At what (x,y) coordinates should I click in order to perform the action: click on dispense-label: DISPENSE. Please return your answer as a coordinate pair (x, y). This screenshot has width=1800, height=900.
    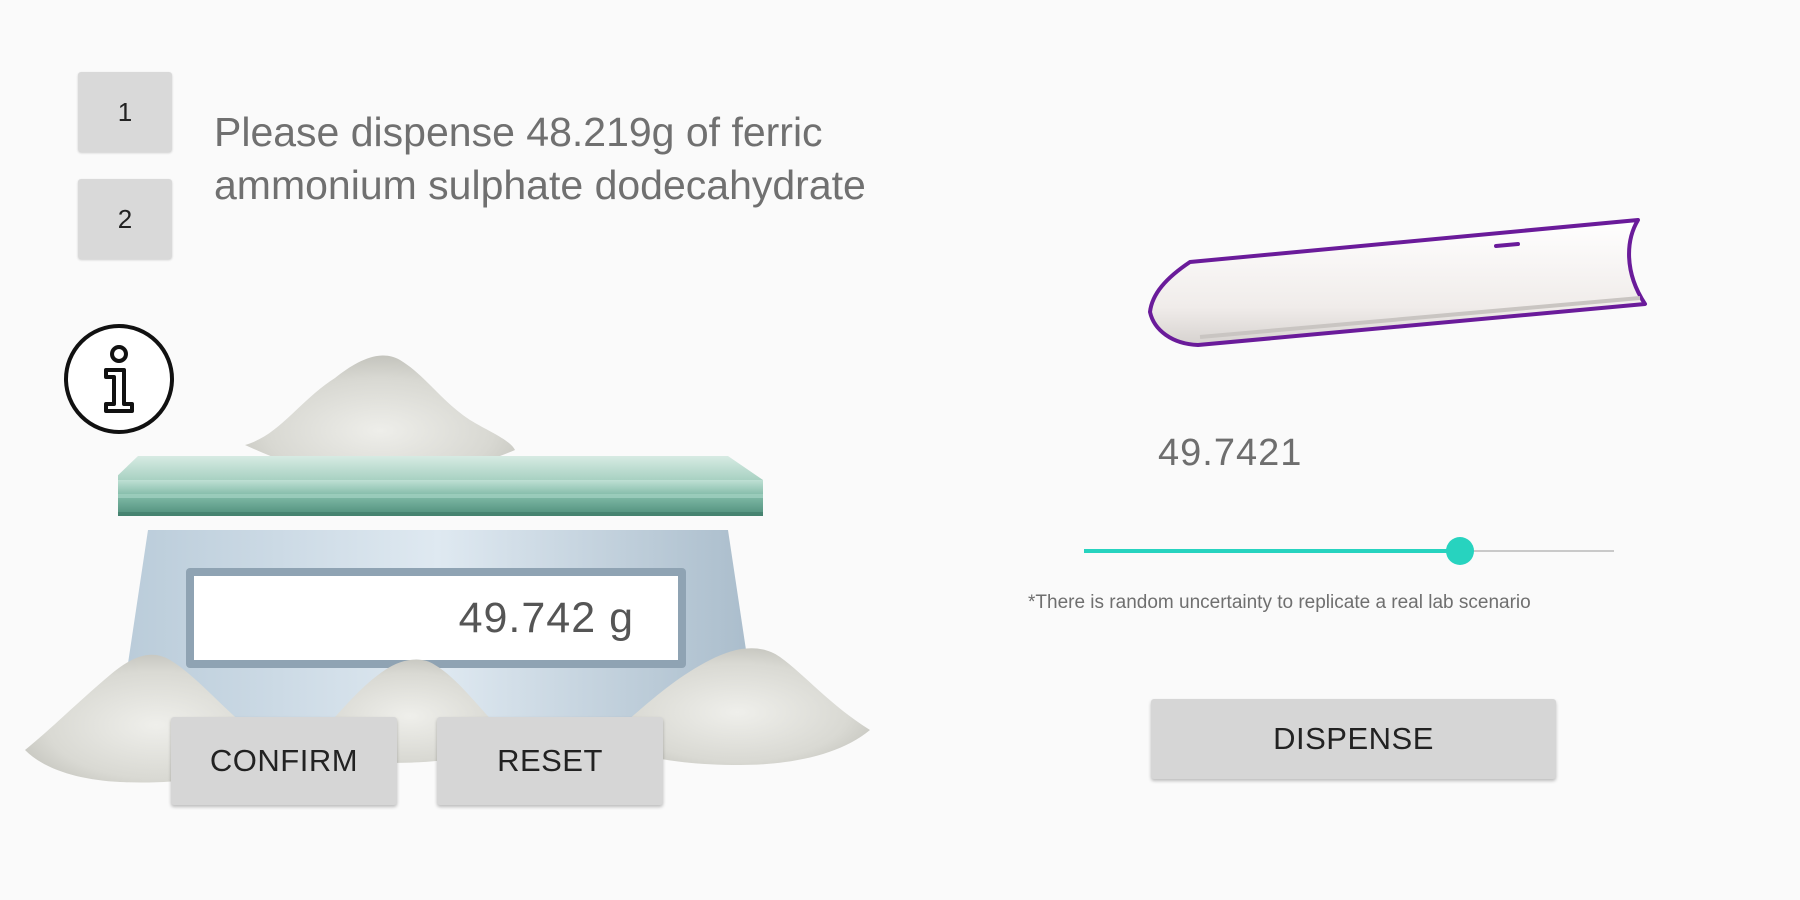
    Looking at the image, I should click on (1353, 738).